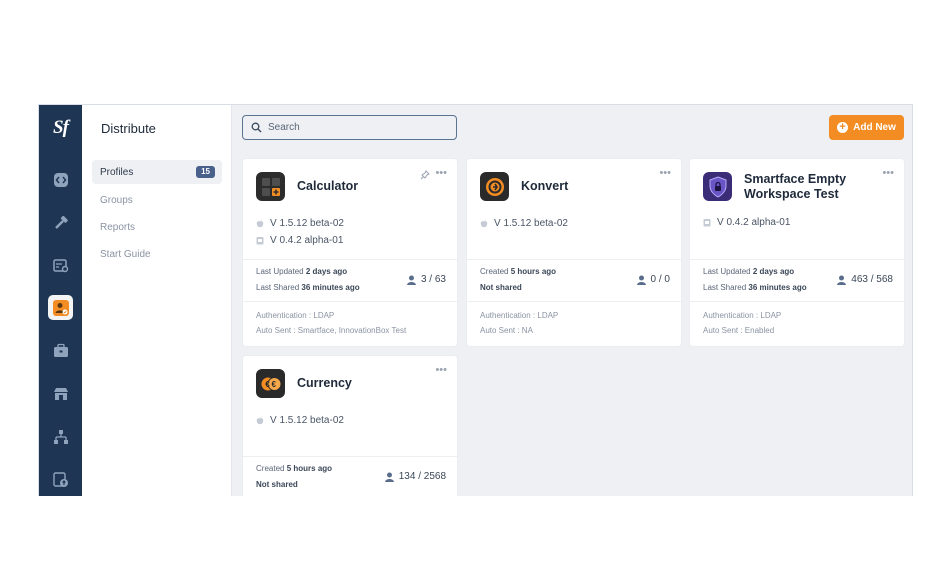 The image size is (950, 566). I want to click on distribute-icon, so click(60, 307).